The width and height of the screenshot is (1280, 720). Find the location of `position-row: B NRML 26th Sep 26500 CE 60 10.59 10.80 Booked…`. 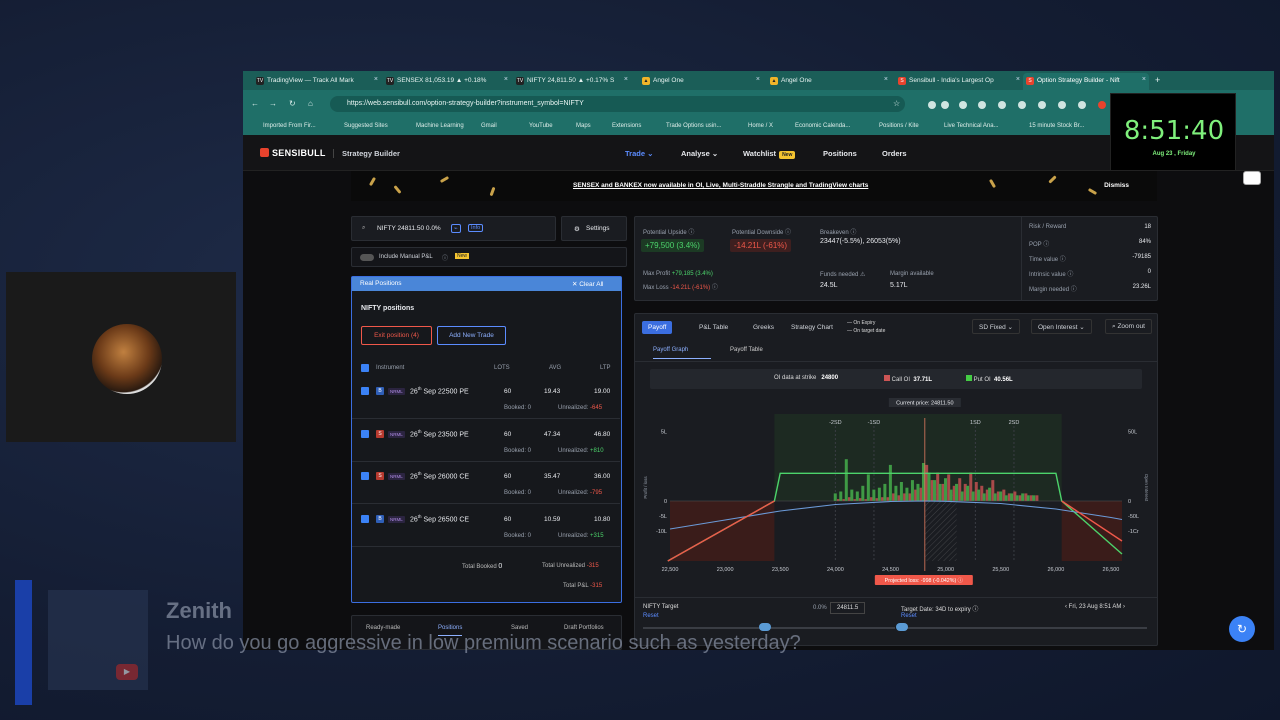

position-row: B NRML 26th Sep 26500 CE 60 10.59 10.80 Booked… is located at coordinates (486, 526).